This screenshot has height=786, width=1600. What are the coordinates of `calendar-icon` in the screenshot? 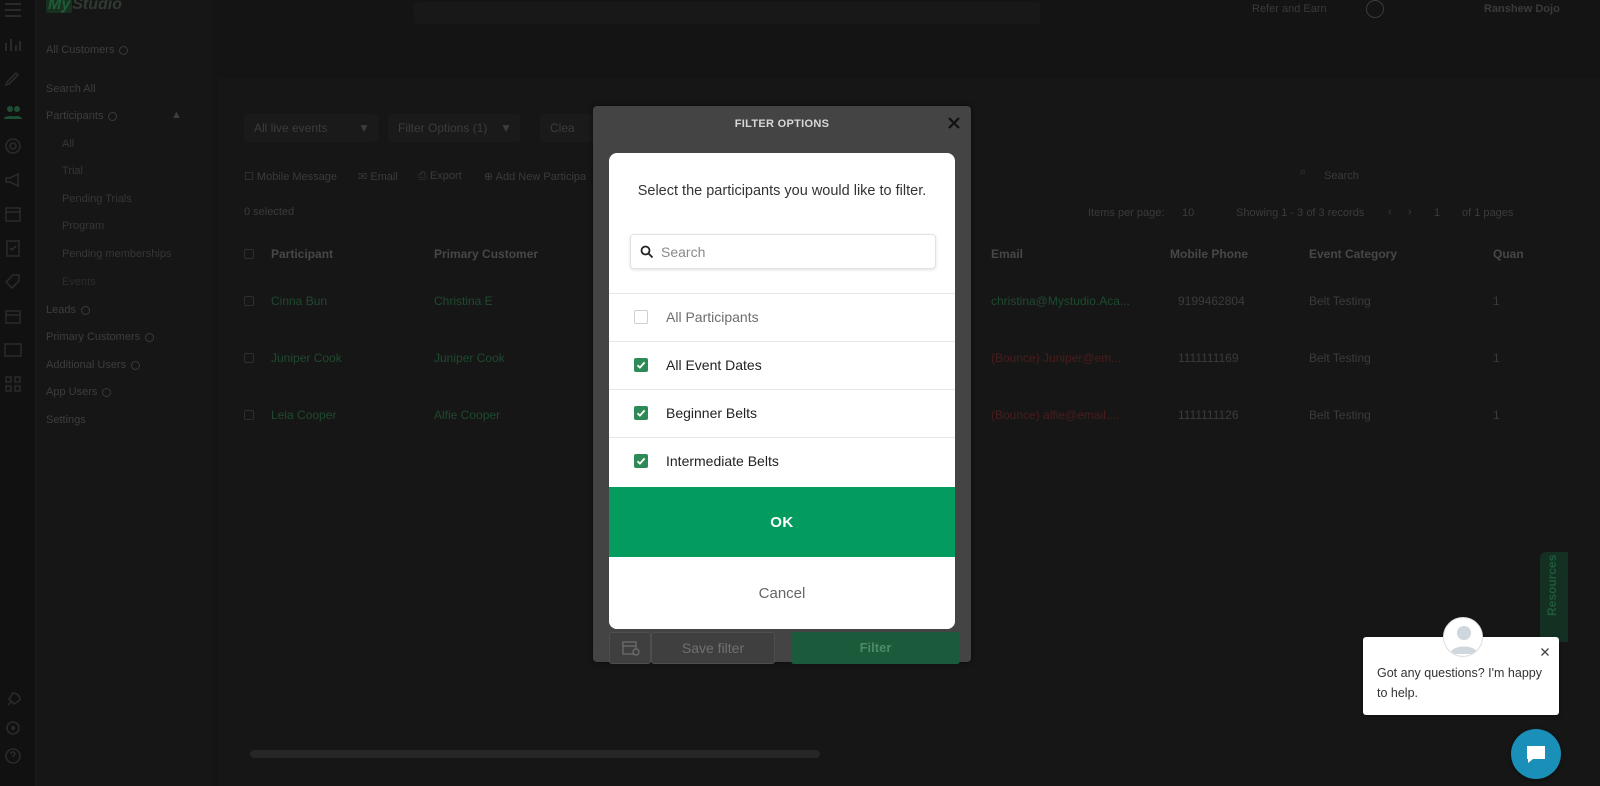 It's located at (13, 214).